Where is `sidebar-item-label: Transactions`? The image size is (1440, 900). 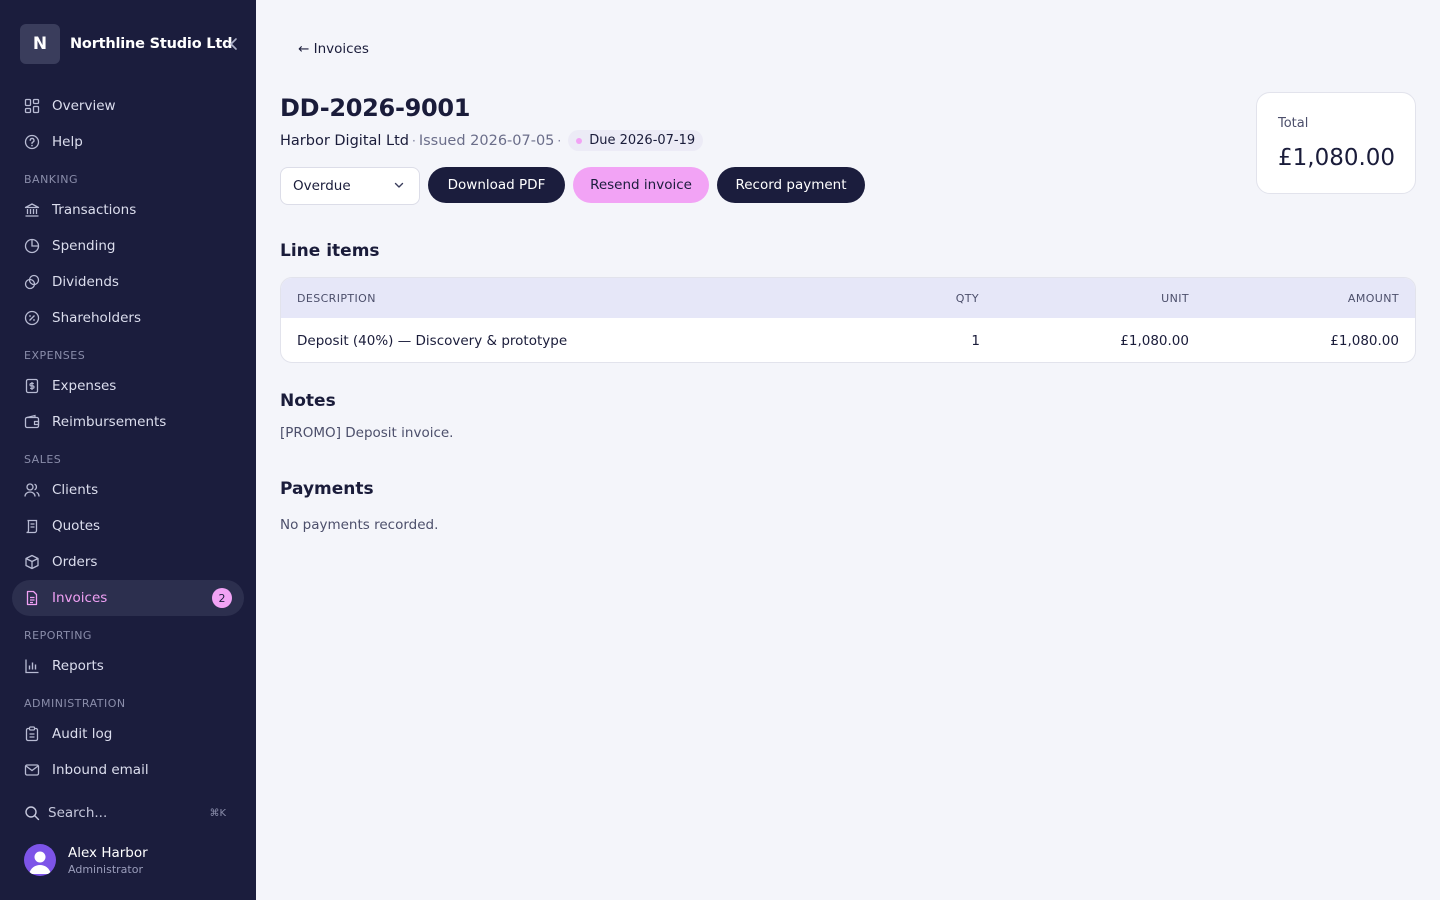 sidebar-item-label: Transactions is located at coordinates (94, 210).